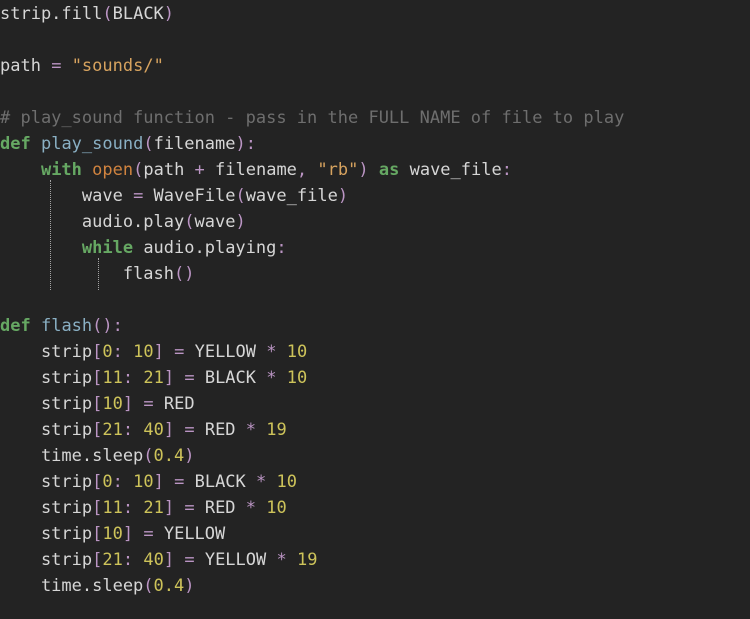 The width and height of the screenshot is (750, 619). Describe the element at coordinates (205, 248) in the screenshot. I see `token-default: audio.playing` at that location.